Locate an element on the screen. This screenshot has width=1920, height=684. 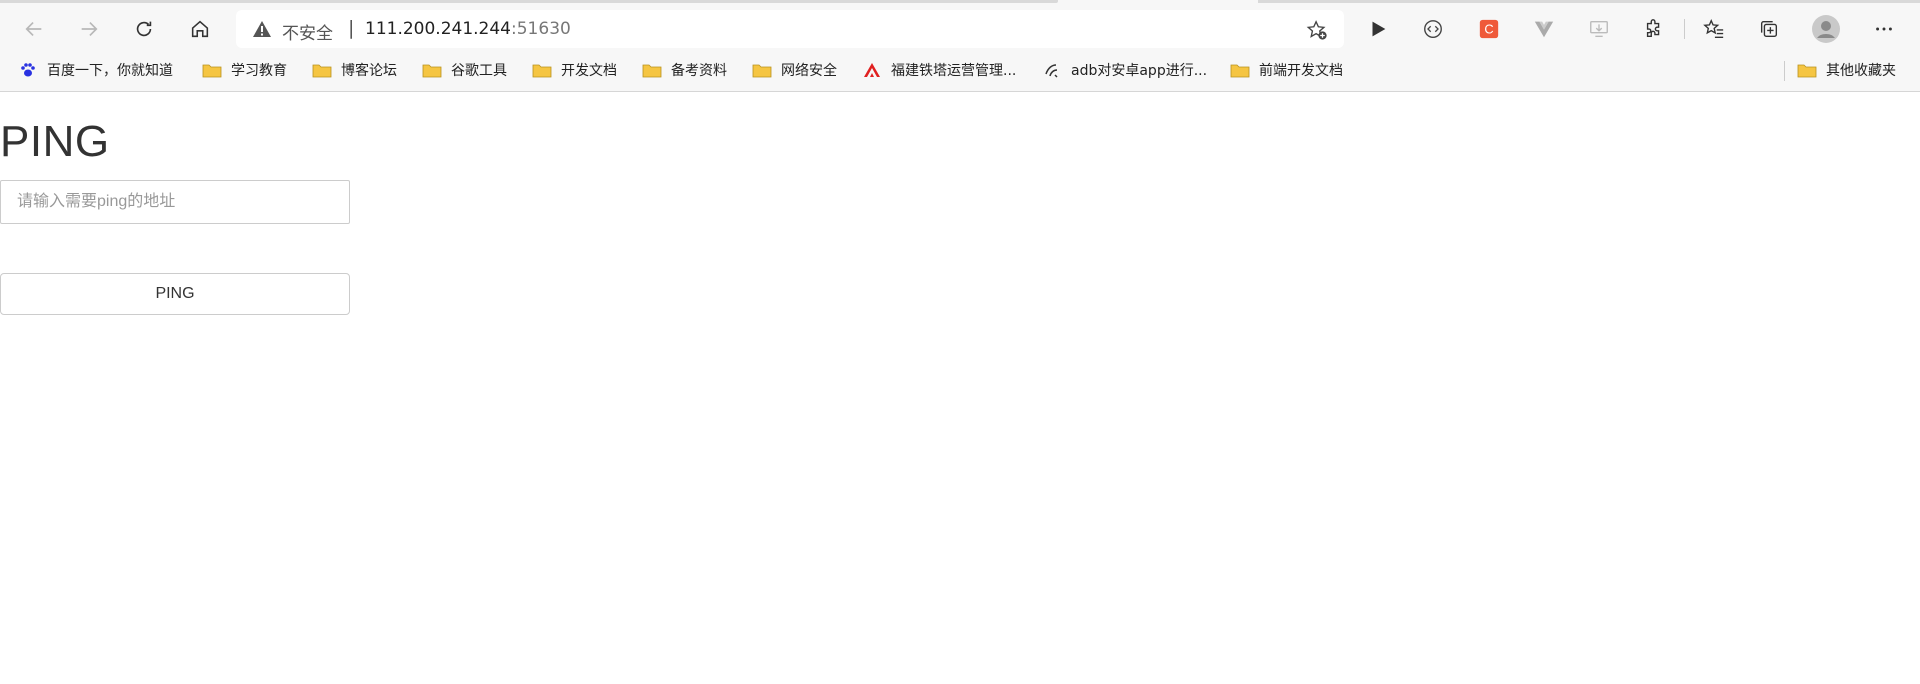
bookmark-folder-study: 学习教育 is located at coordinates (244, 70).